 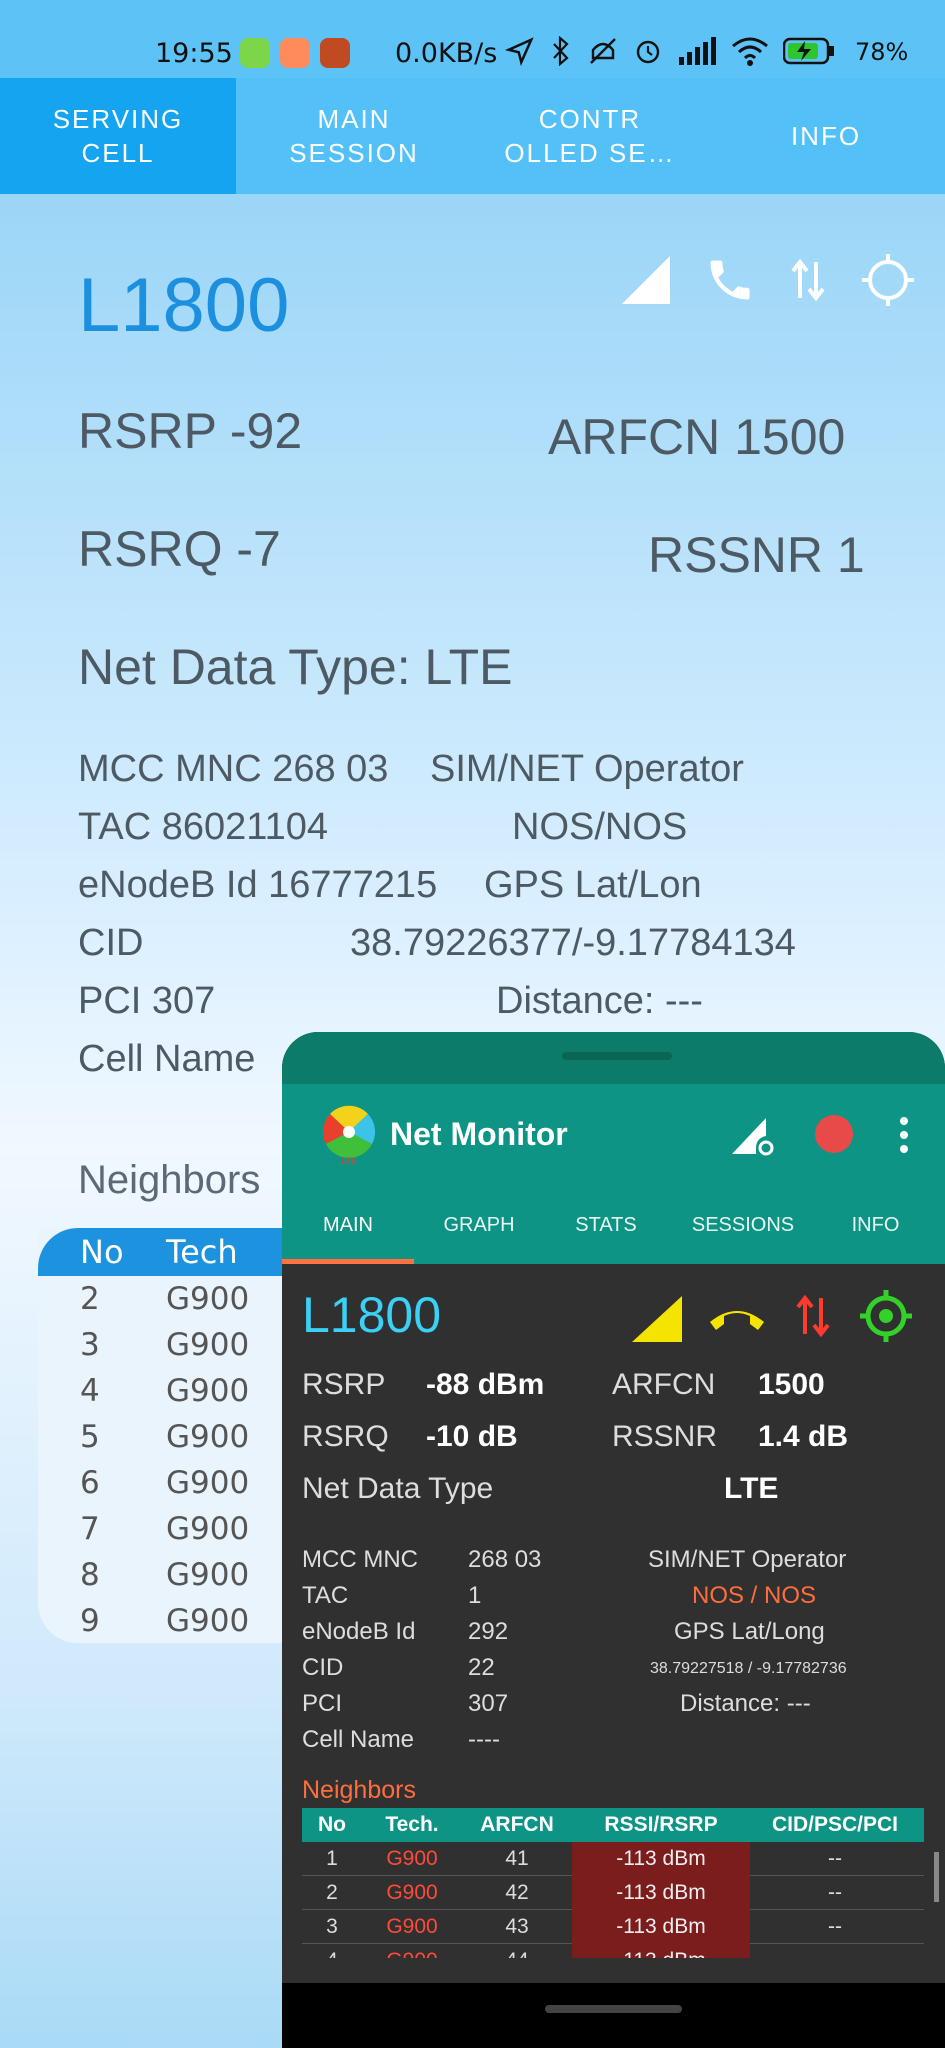 I want to click on table-row: 3 G900, so click(x=165, y=1345).